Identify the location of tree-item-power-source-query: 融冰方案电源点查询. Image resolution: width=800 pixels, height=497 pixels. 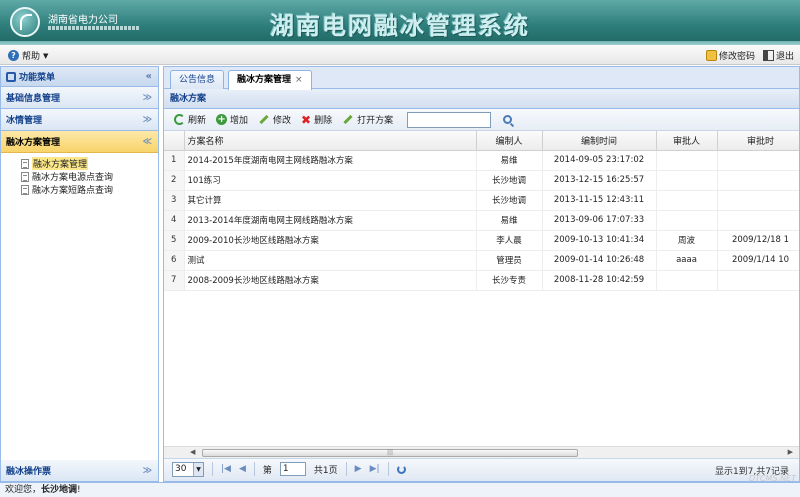
(89, 176).